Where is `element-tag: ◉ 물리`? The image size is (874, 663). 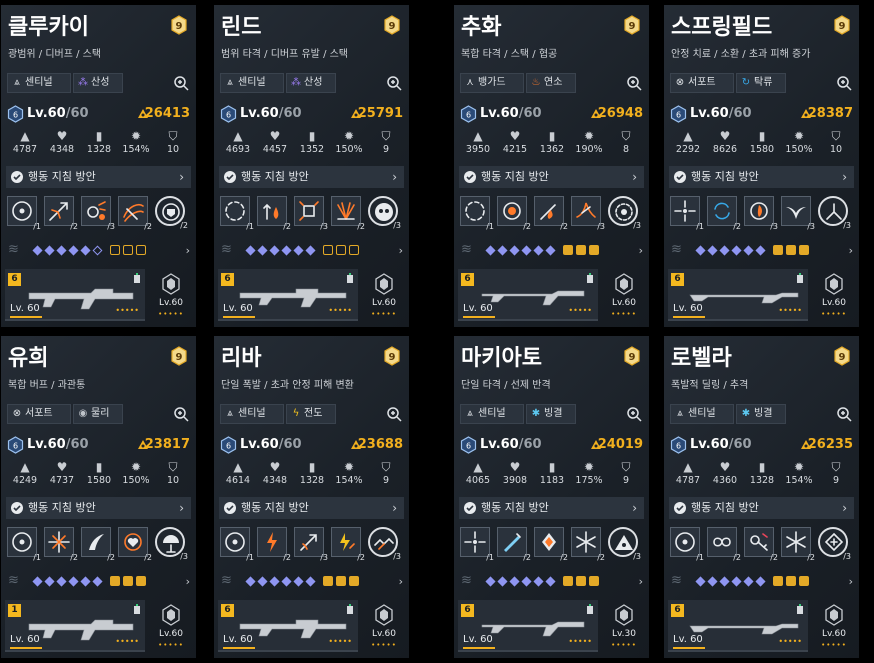 element-tag: ◉ 물리 is located at coordinates (98, 414).